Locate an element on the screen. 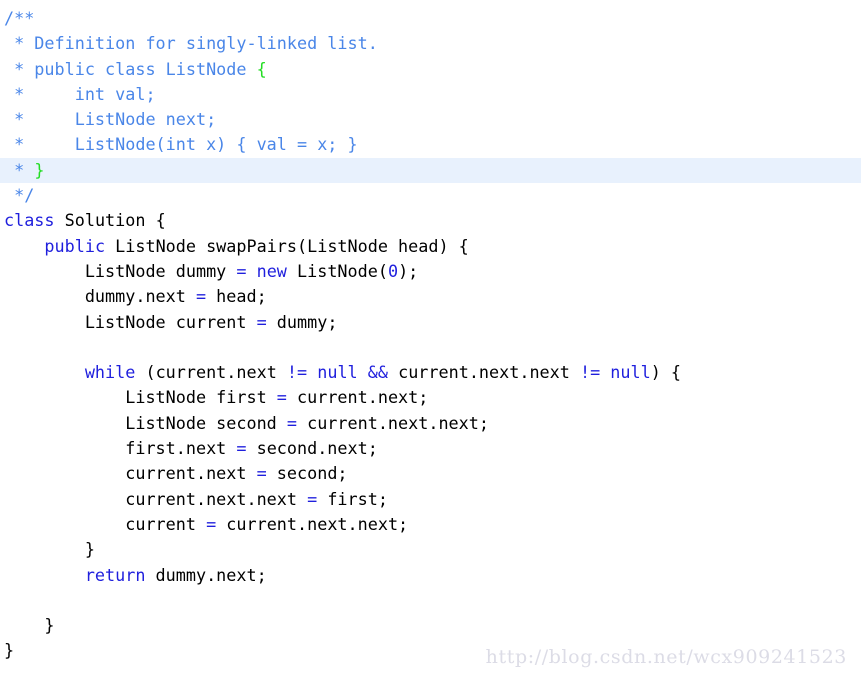 The width and height of the screenshot is (861, 675). code-token-plain: first; is located at coordinates (352, 498).